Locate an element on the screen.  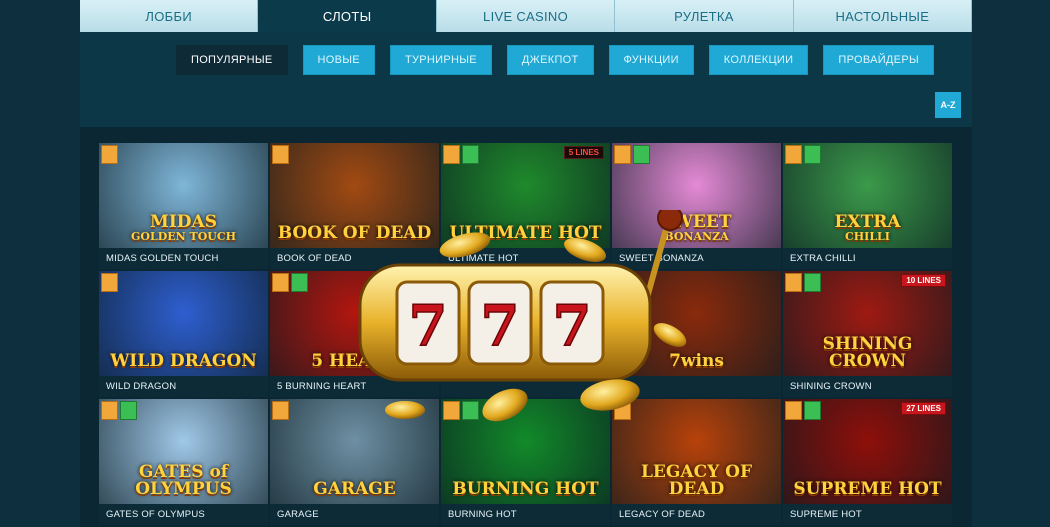
game-logo-text: SHINING CROWN is located at coordinates (867, 352).